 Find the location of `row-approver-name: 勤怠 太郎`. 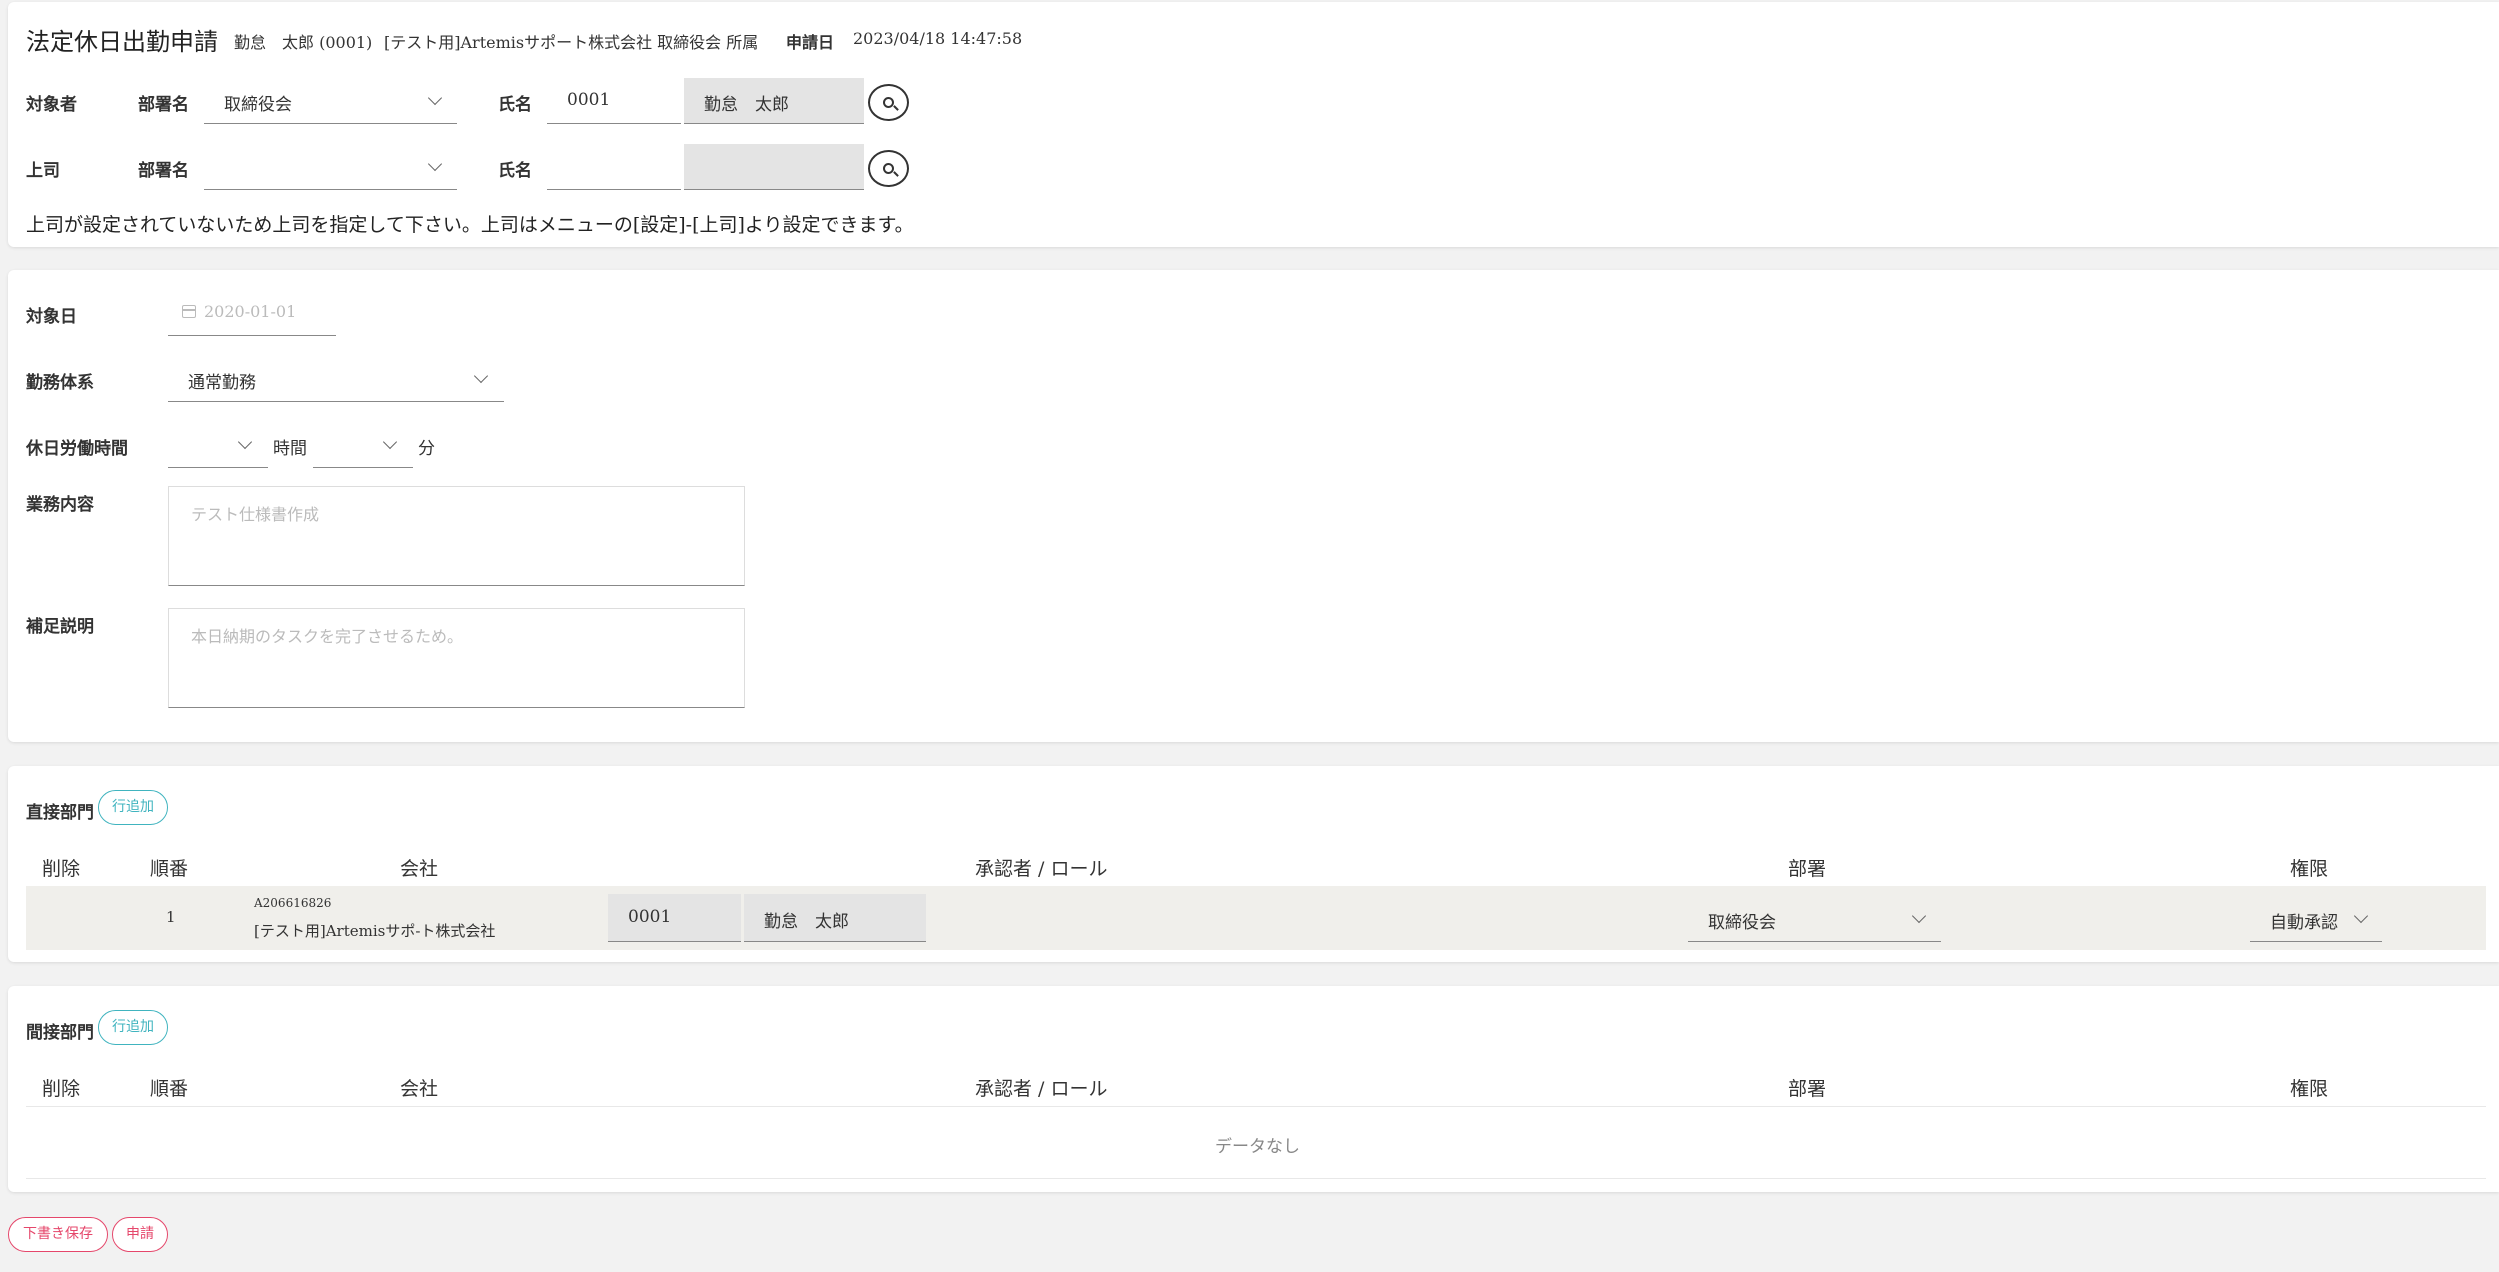

row-approver-name: 勤怠 太郎 is located at coordinates (806, 922).